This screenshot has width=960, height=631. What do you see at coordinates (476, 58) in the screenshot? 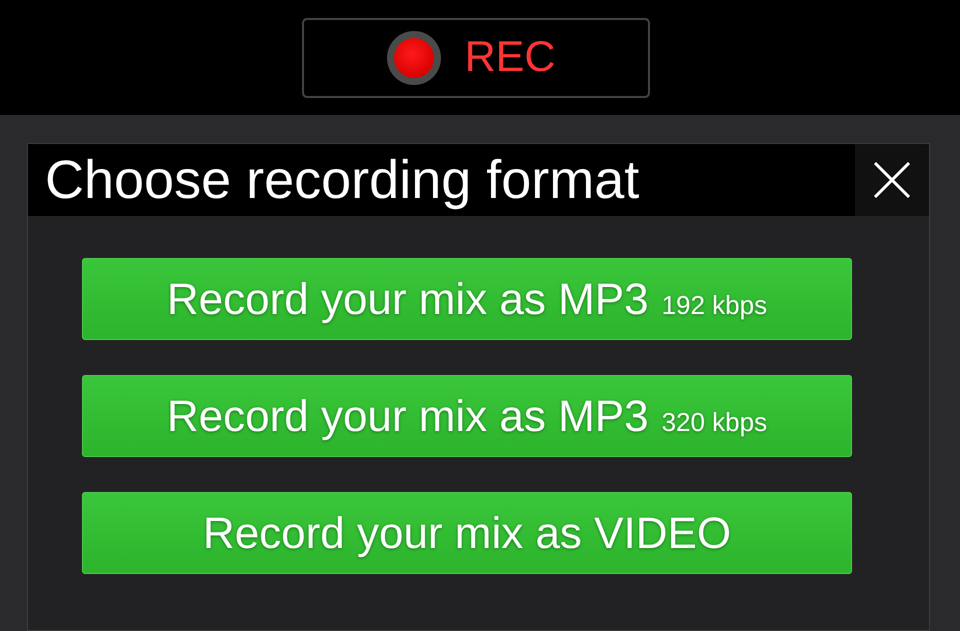
I see `rec-button: REC` at bounding box center [476, 58].